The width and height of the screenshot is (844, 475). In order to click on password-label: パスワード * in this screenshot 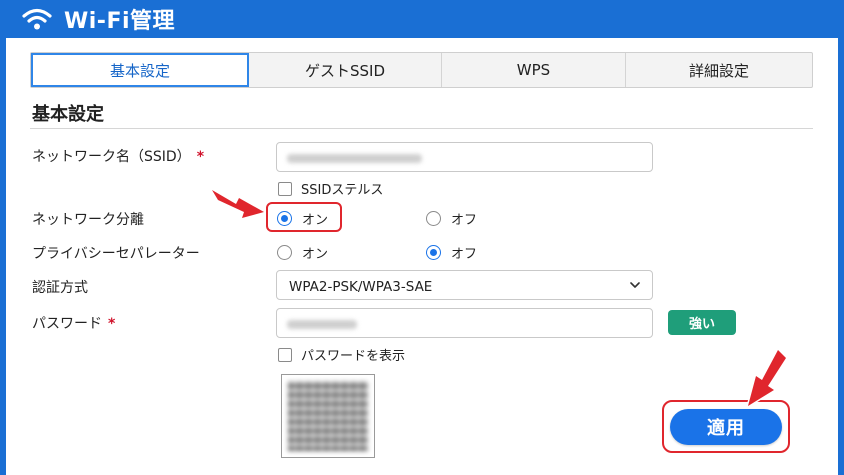, I will do `click(74, 324)`.